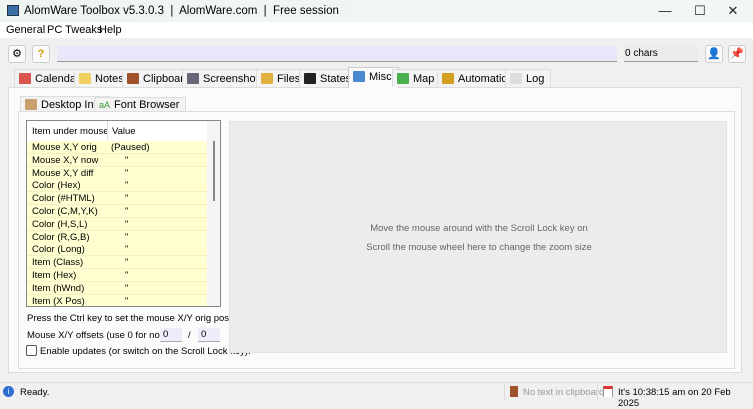 Image resolution: width=753 pixels, height=409 pixels. What do you see at coordinates (117, 211) in the screenshot?
I see `list-item: Color (C,M,Y,K) "` at bounding box center [117, 211].